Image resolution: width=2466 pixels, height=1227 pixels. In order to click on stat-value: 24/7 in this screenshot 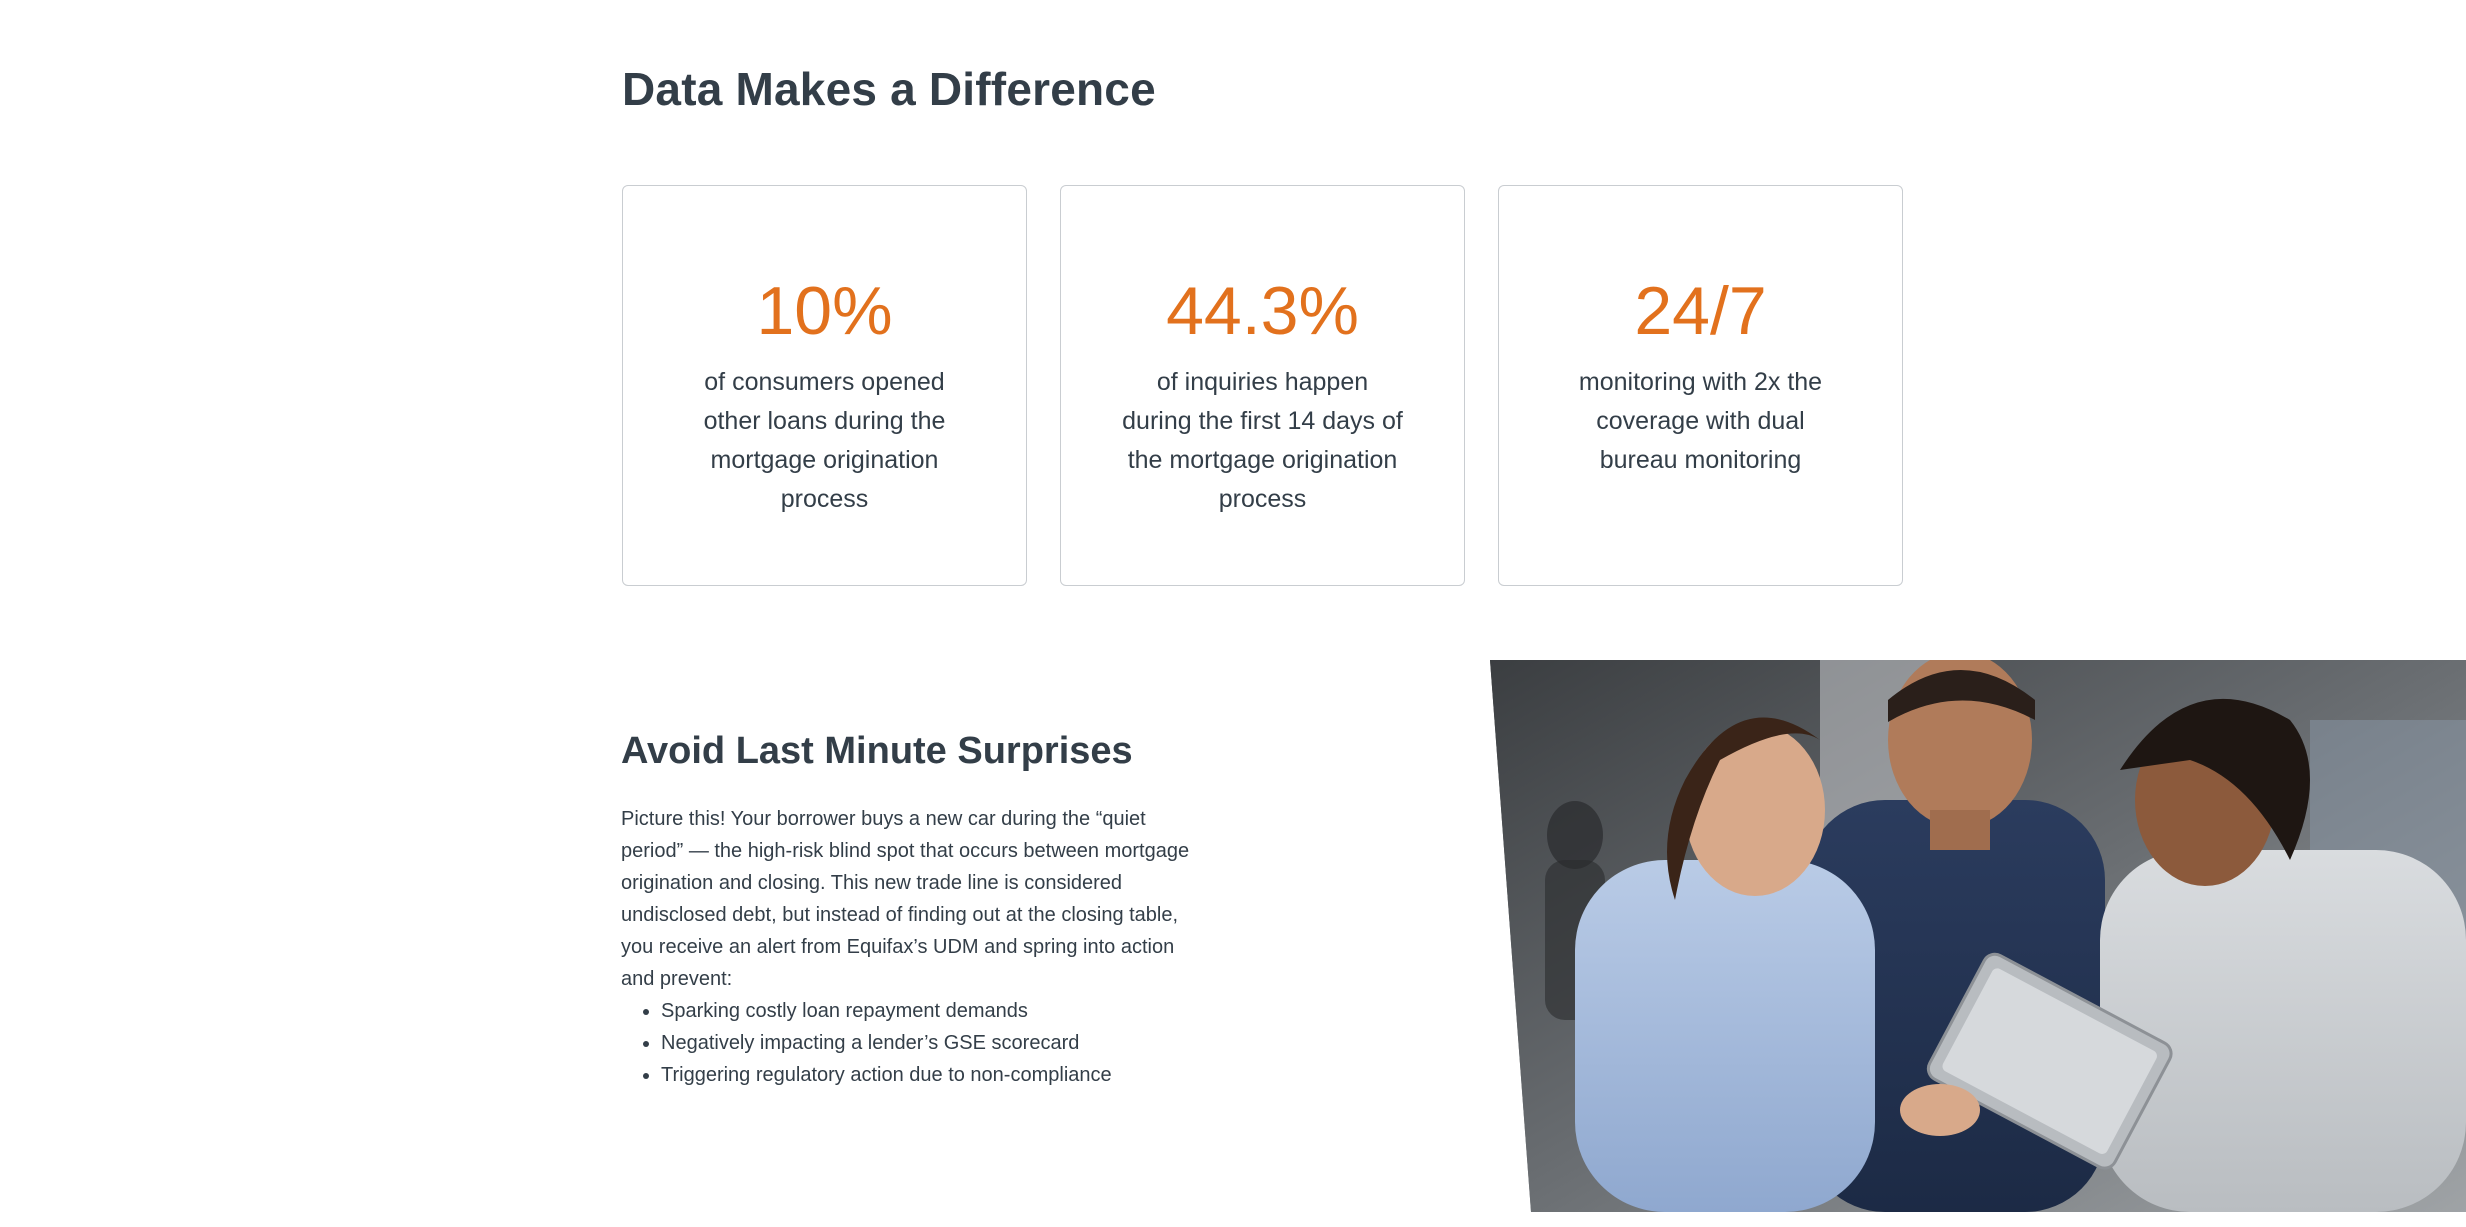, I will do `click(1700, 311)`.